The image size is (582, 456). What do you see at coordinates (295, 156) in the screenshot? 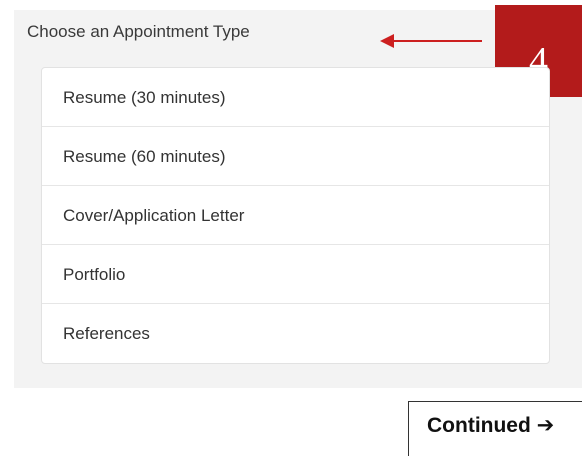
I see `list-item-resume-60: Resume (60 minutes)` at bounding box center [295, 156].